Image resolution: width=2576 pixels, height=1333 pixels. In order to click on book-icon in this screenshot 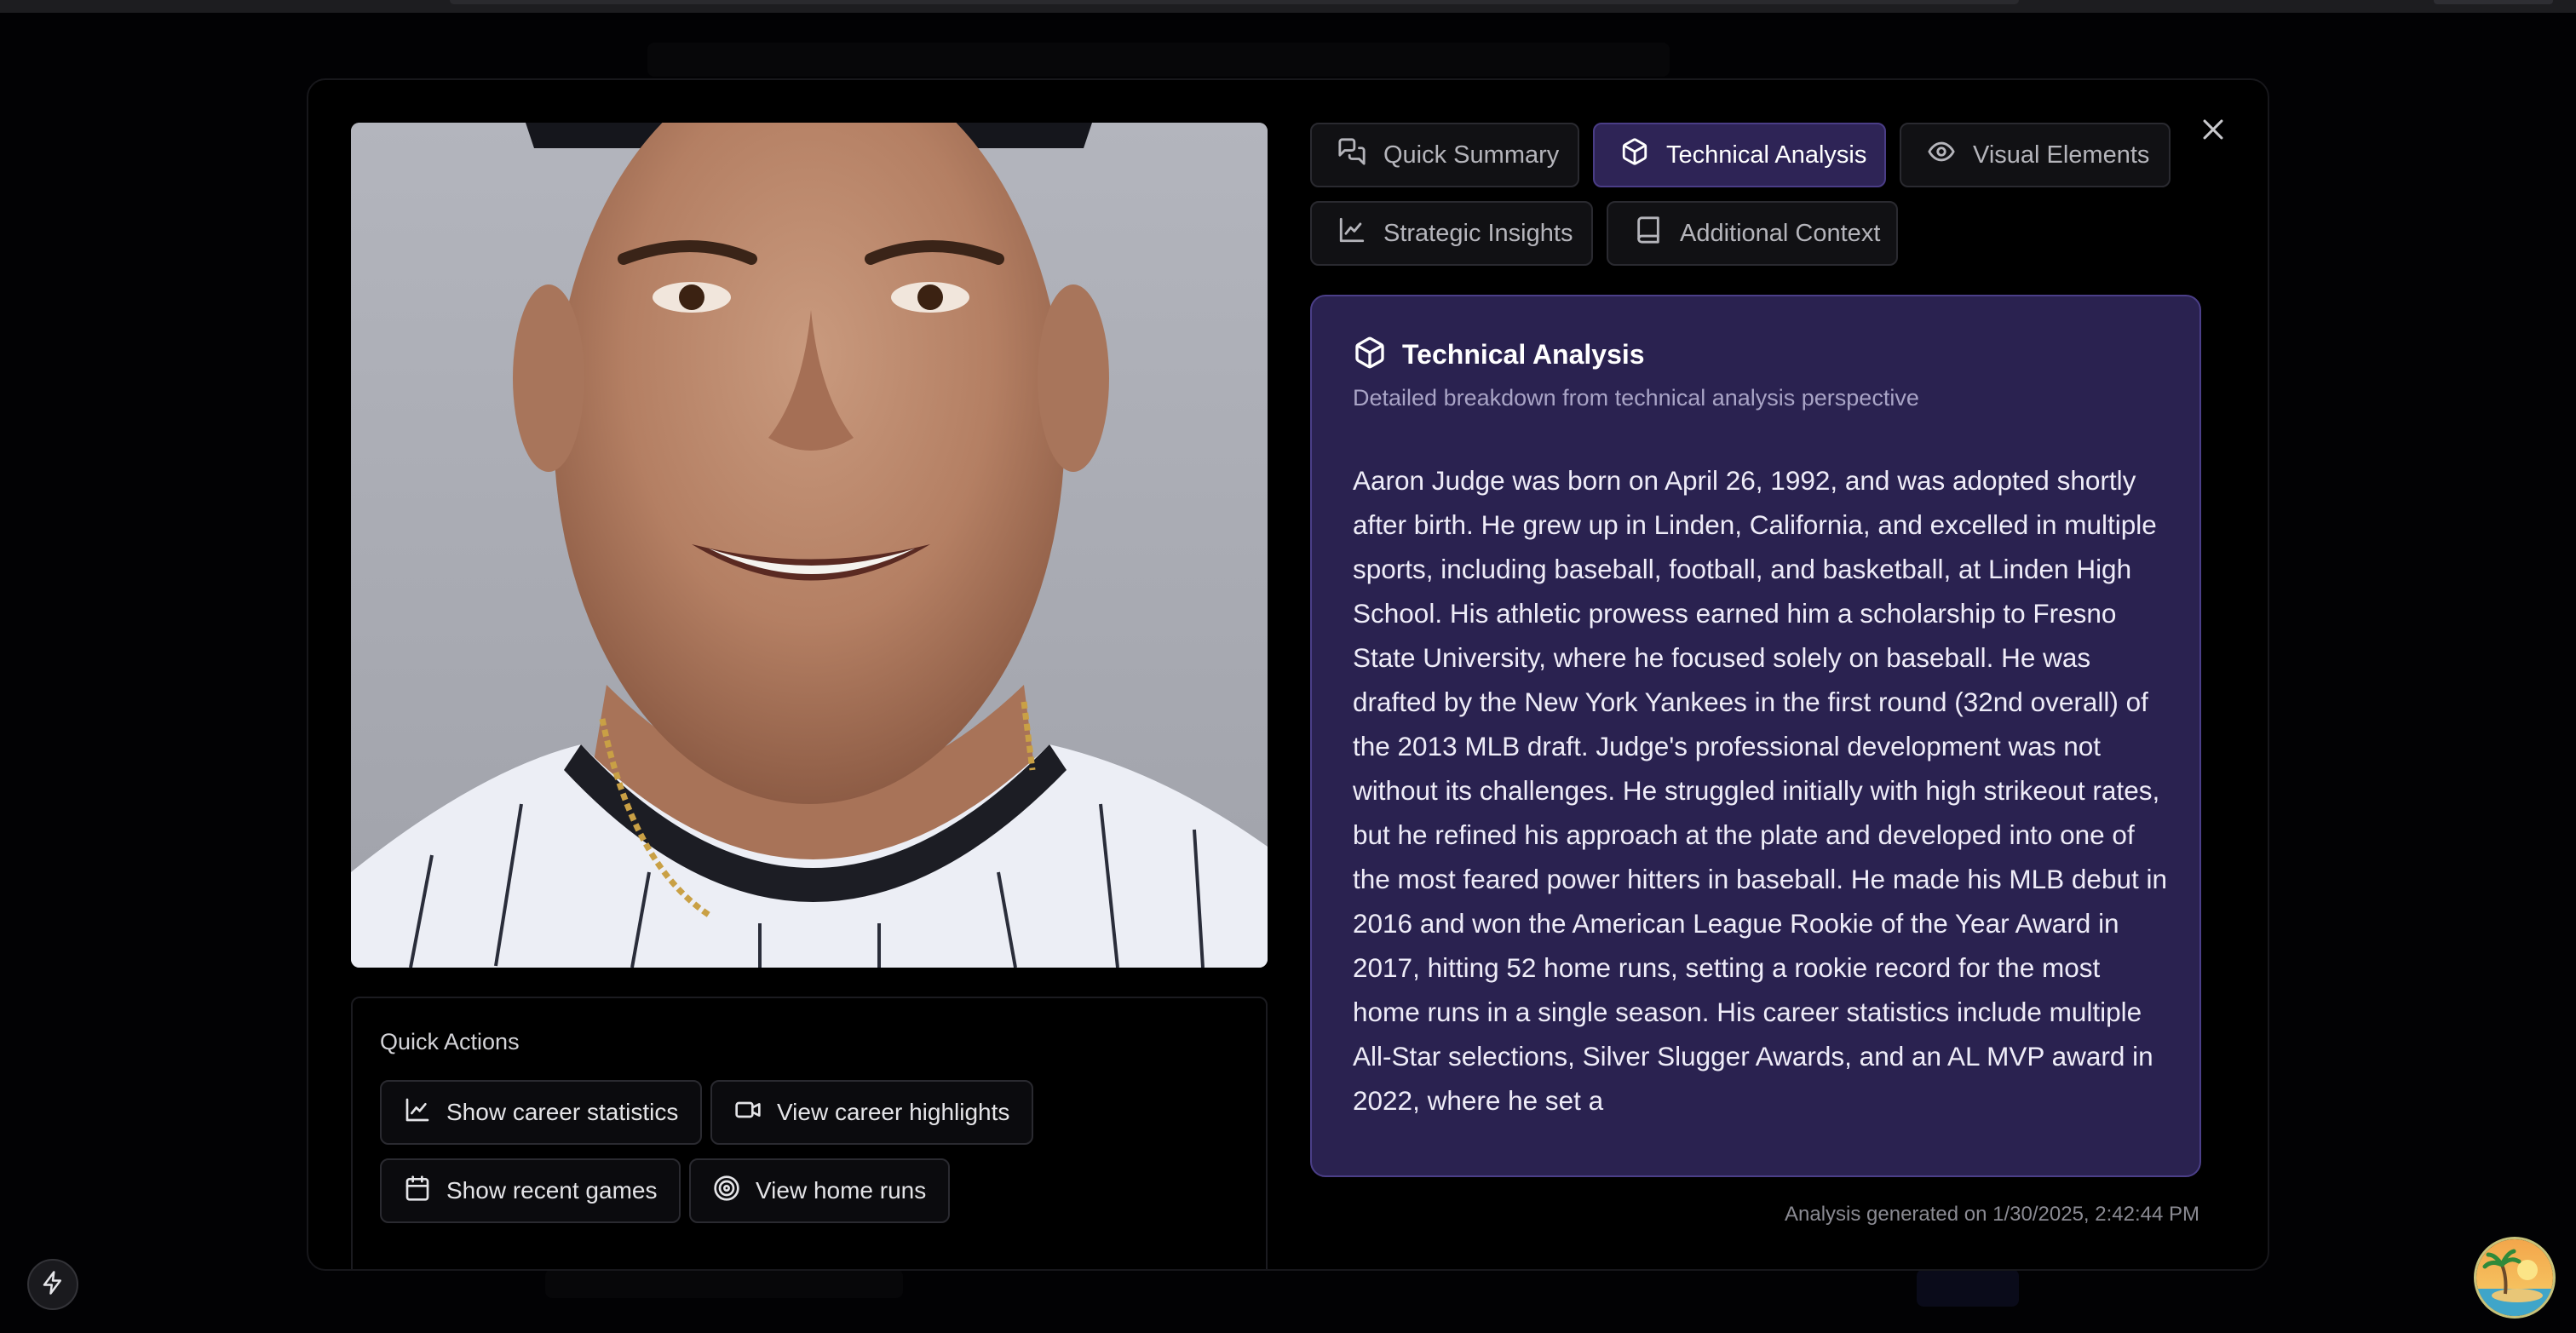, I will do `click(1649, 233)`.